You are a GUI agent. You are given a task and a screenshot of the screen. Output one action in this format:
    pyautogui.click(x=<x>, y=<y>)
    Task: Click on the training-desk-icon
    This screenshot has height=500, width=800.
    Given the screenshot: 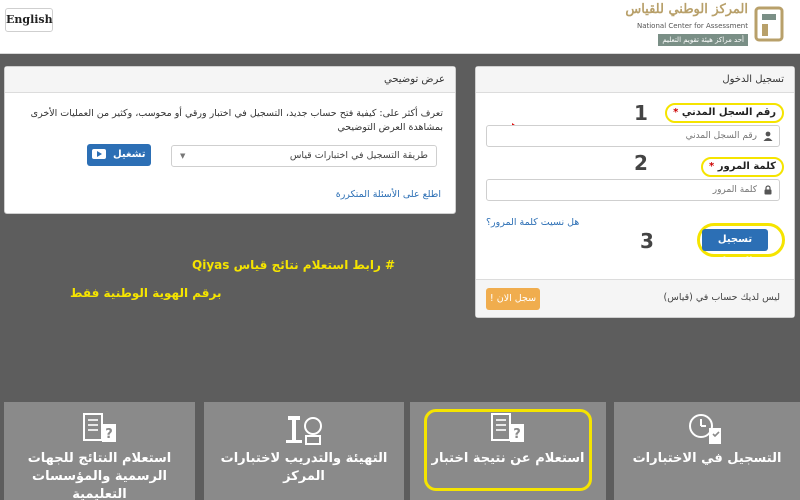 What is the action you would take?
    pyautogui.click(x=304, y=430)
    